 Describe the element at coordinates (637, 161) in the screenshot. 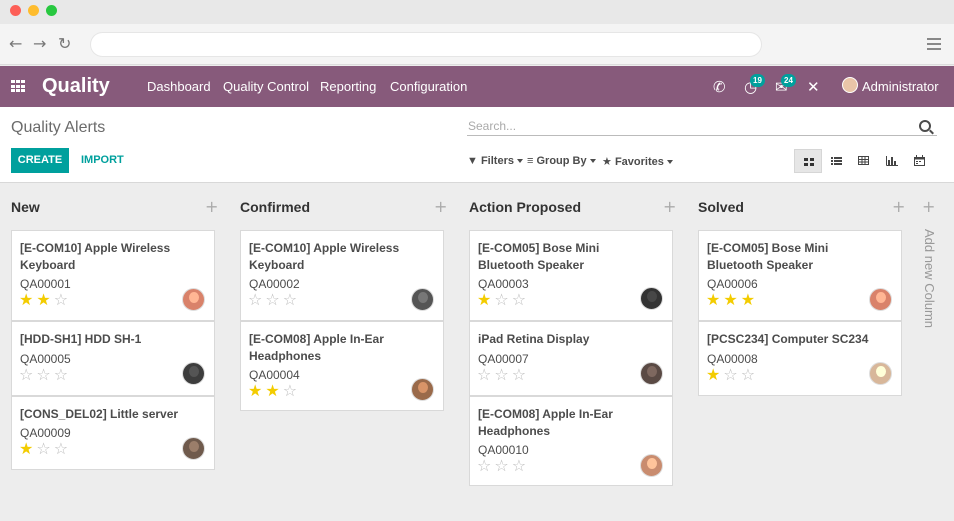

I see `favorites-dropdown: ★ Favorites` at that location.